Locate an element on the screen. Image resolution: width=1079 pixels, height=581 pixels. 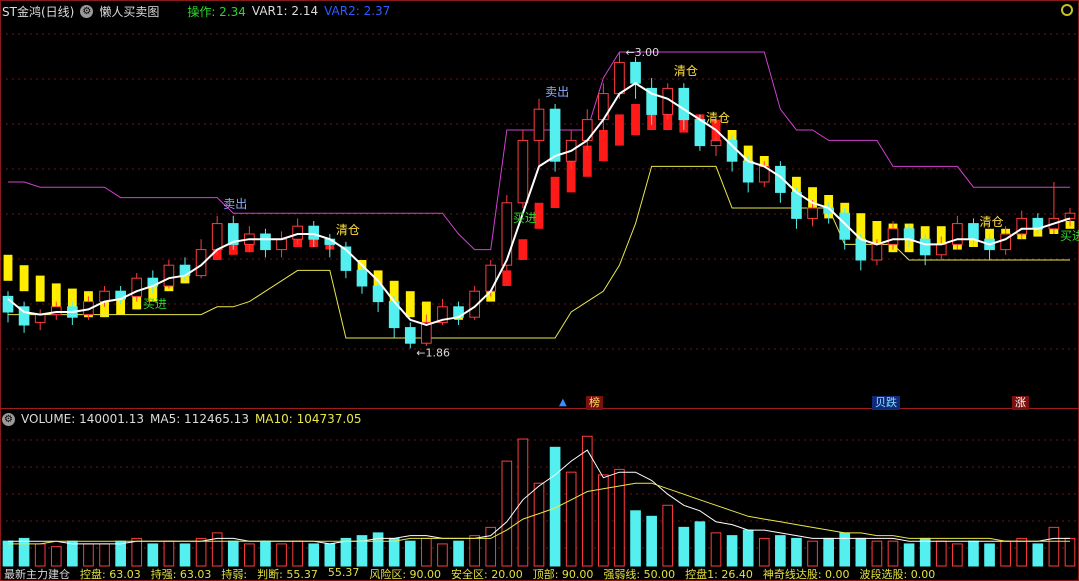
zhang-tag: 涨 is located at coordinates (1020, 403).